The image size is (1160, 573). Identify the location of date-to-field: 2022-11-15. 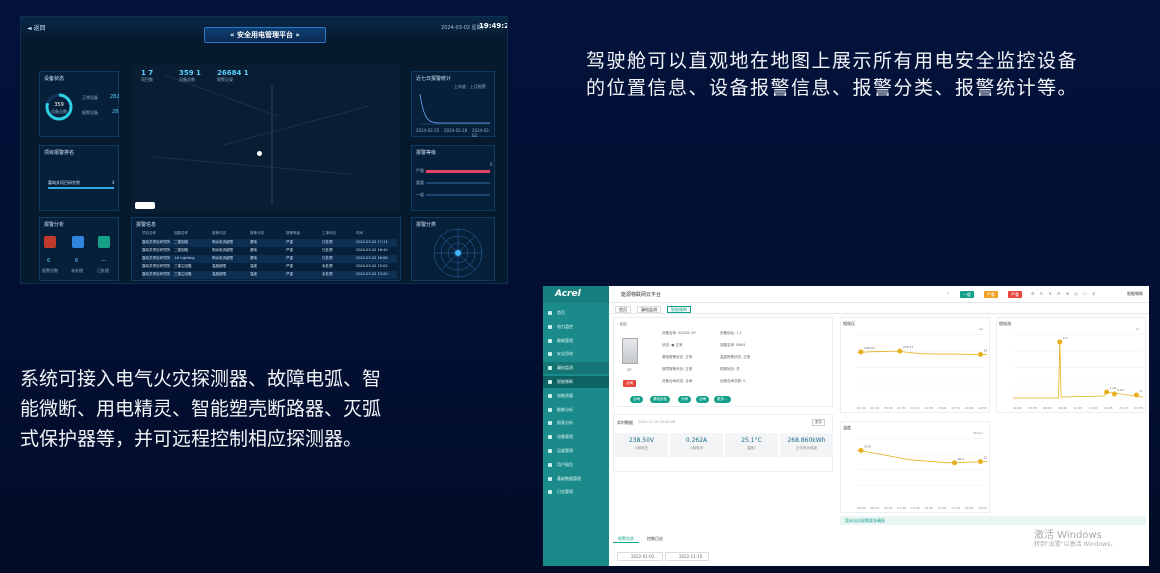
(687, 556).